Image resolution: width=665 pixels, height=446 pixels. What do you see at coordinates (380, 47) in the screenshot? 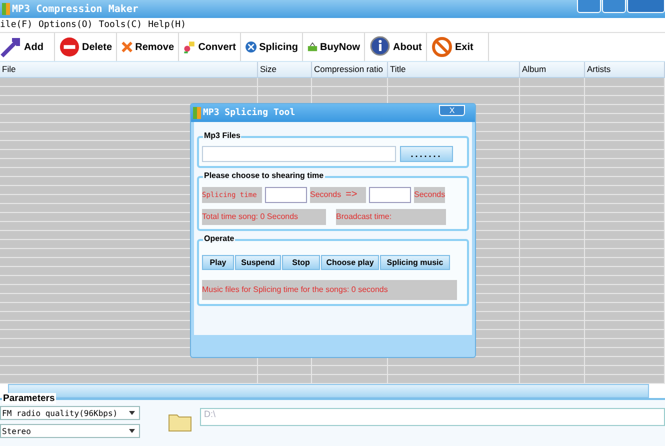
I see `info-icon` at bounding box center [380, 47].